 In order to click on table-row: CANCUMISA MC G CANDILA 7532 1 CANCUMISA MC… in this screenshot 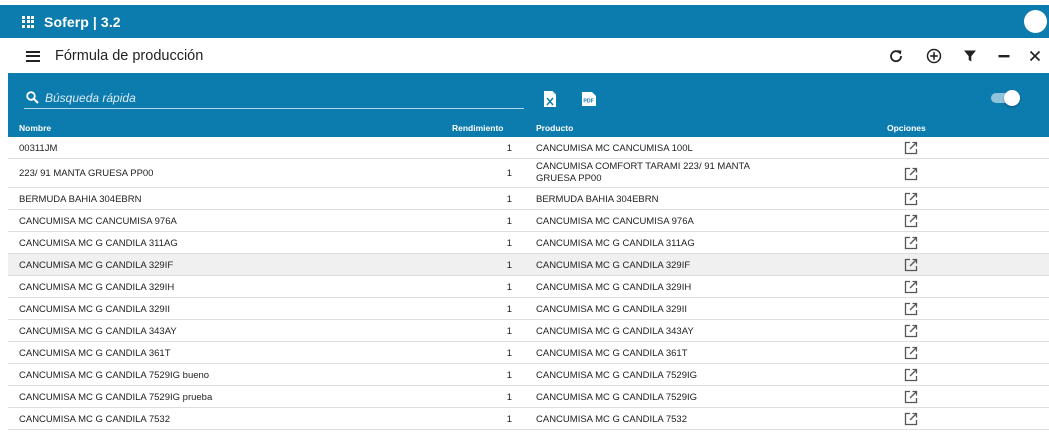, I will do `click(528, 419)`.